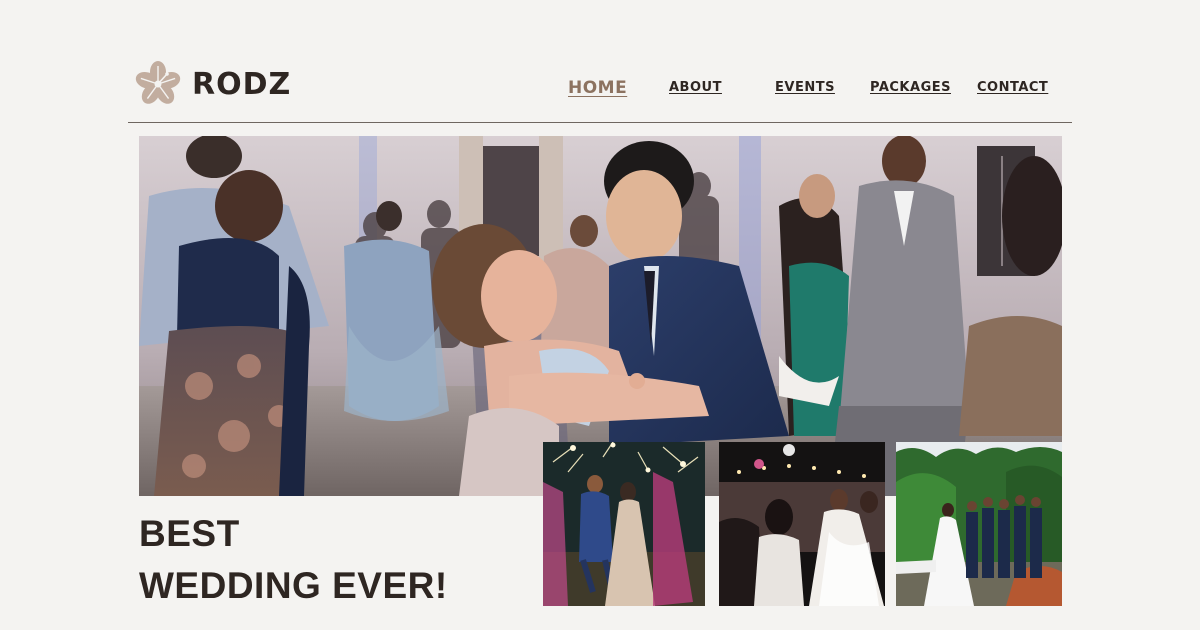 The width and height of the screenshot is (1200, 630). What do you see at coordinates (805, 87) in the screenshot?
I see `nav-events-link: EVENTS` at bounding box center [805, 87].